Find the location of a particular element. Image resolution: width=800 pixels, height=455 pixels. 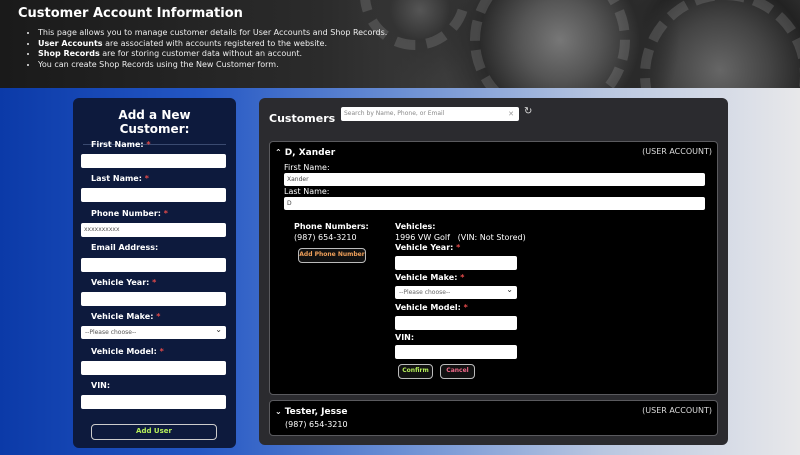

phone-label: Phone Number: * is located at coordinates (129, 213).